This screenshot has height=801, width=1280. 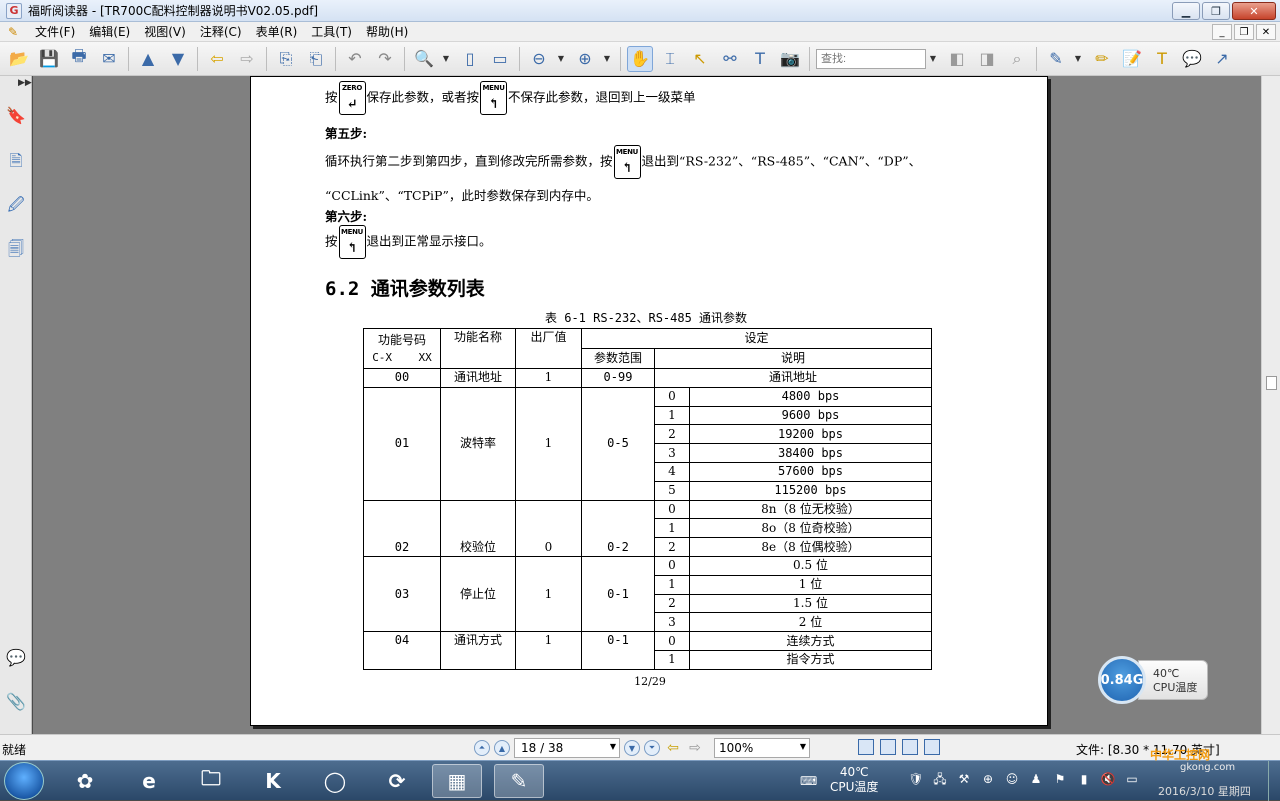 I want to click on snapshot-icon: 📷, so click(x=790, y=59).